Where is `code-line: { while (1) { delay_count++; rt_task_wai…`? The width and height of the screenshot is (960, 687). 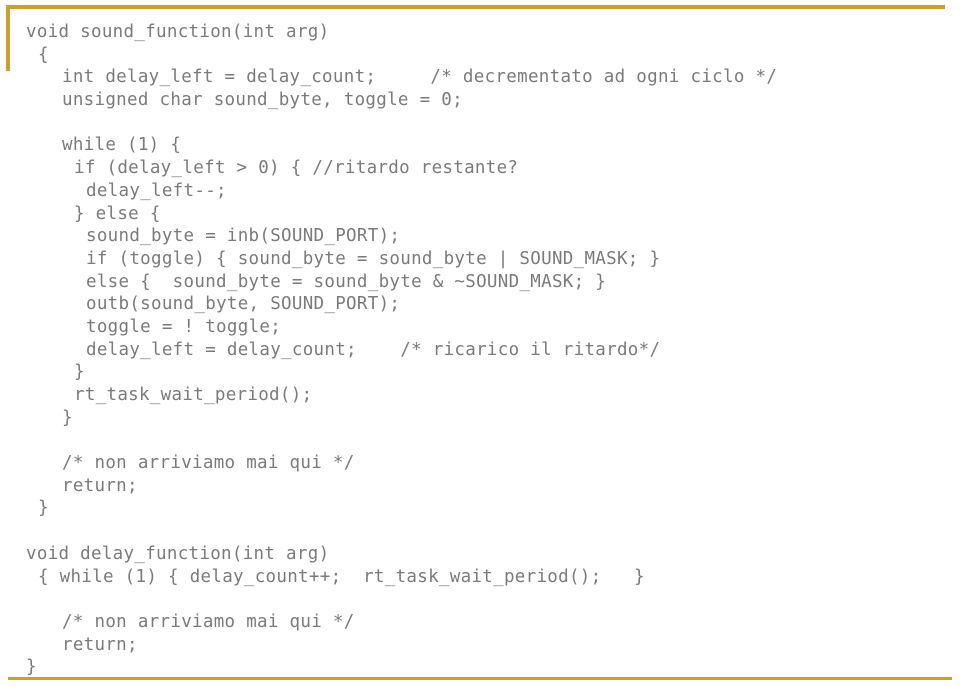 code-line: { while (1) { delay_count++; rt_task_wai… is located at coordinates (341, 576).